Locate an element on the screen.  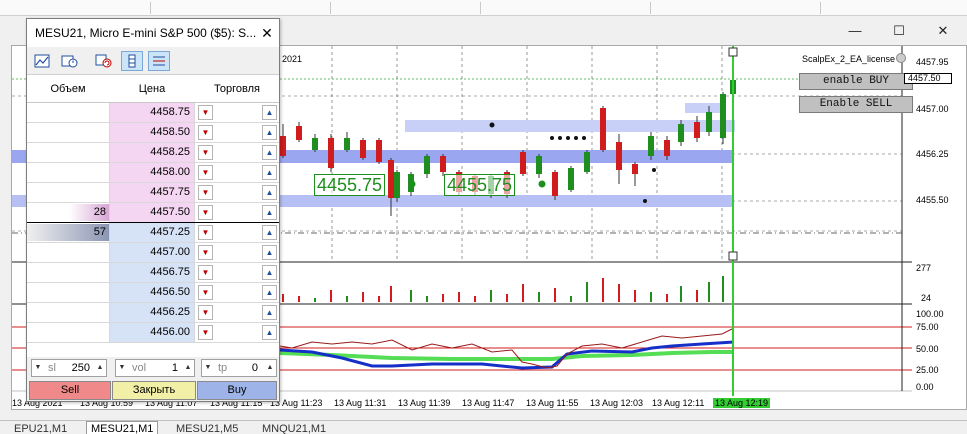
tab-mesu21-m1: MESU21,M1 is located at coordinates (122, 427).